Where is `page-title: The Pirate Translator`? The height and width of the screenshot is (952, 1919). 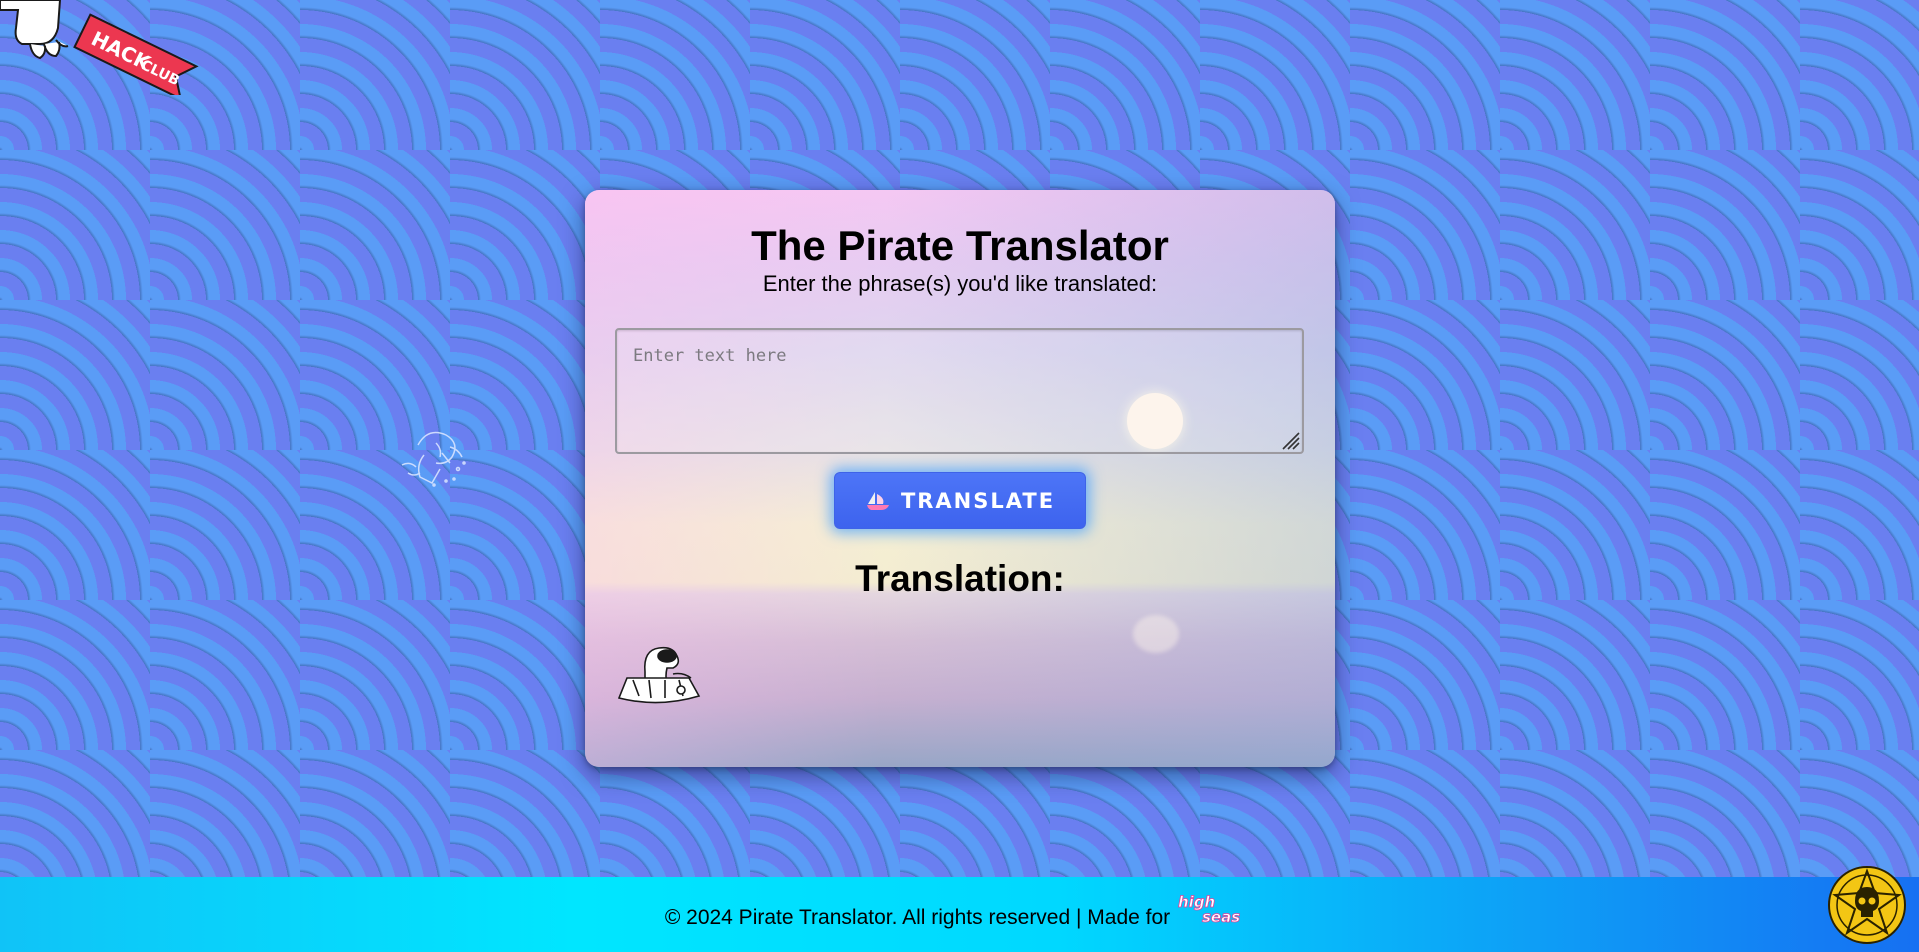
page-title: The Pirate Translator is located at coordinates (960, 245).